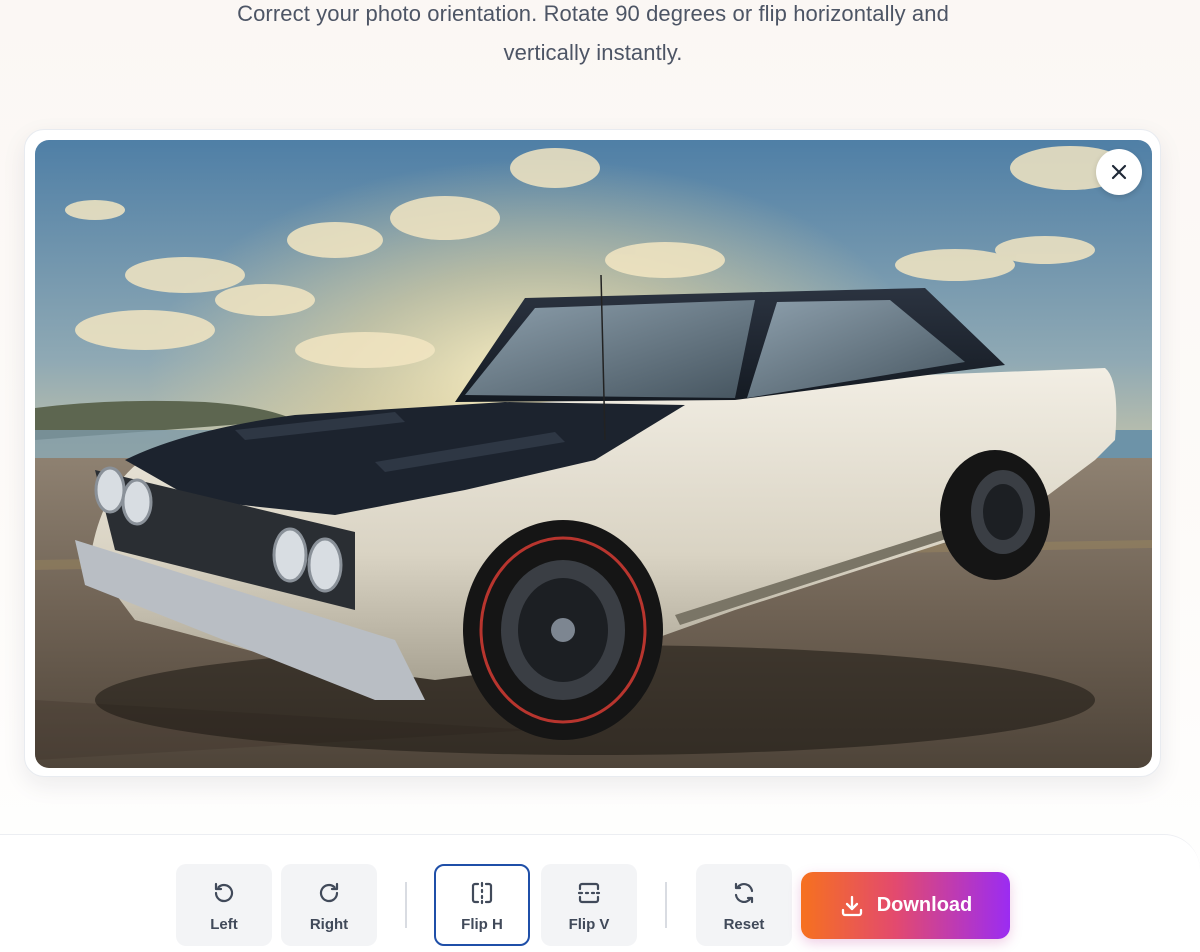 Image resolution: width=1200 pixels, height=952 pixels. Describe the element at coordinates (924, 905) in the screenshot. I see `download-label: Download` at that location.